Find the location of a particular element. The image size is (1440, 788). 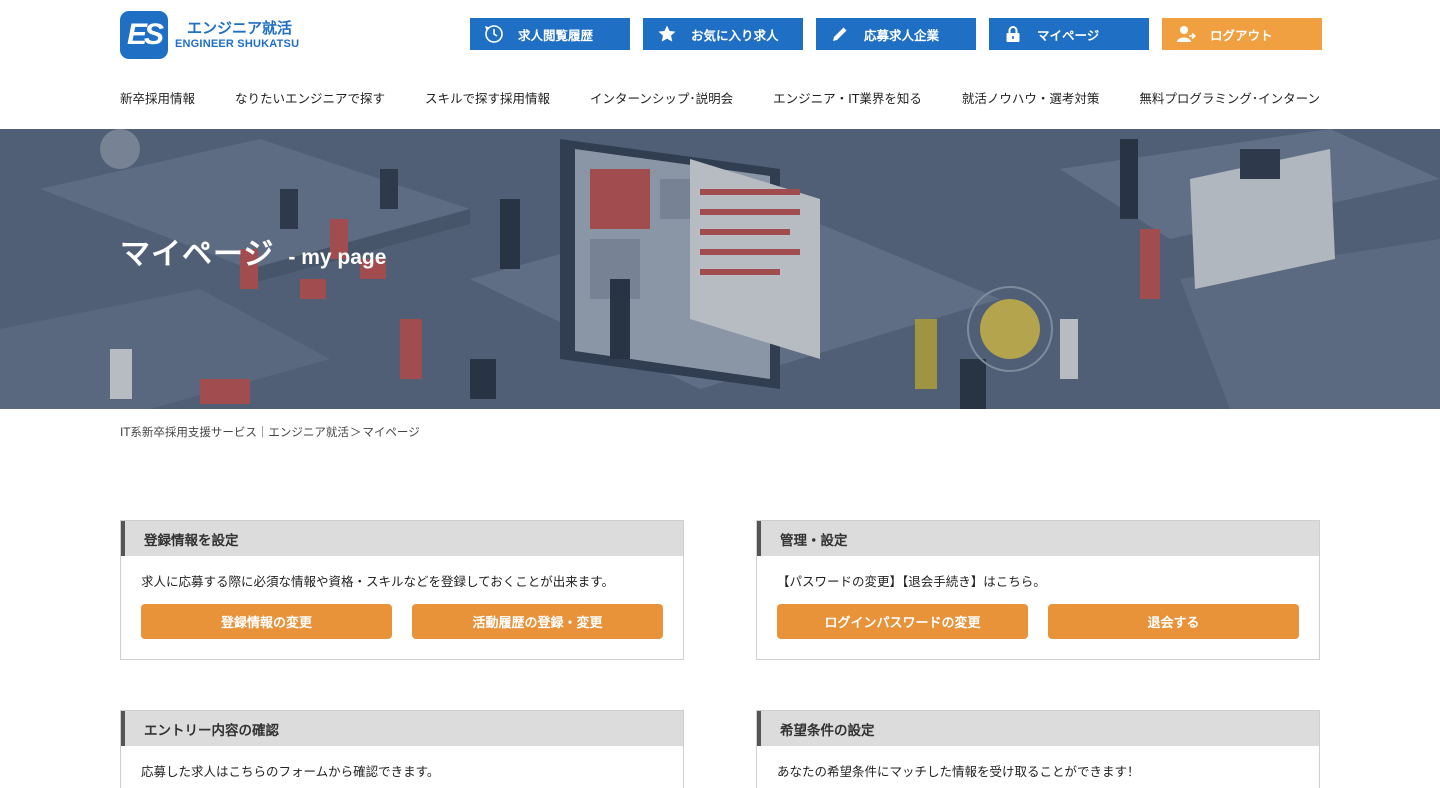

nav-item-internships: インターンシップ･説明会 is located at coordinates (661, 97).